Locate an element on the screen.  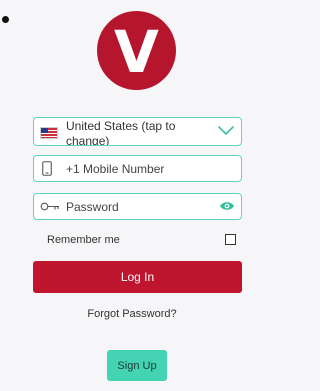
signup-button: Sign Up is located at coordinates (137, 365).